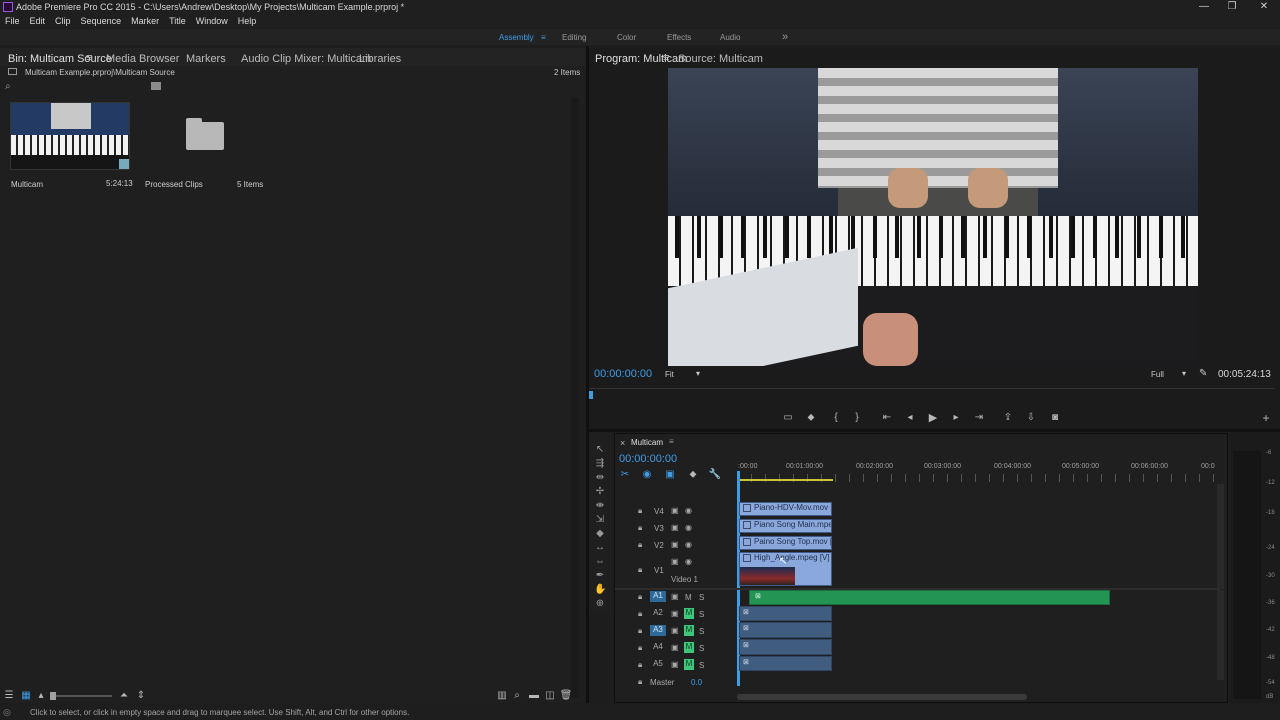  Describe the element at coordinates (517, 696) in the screenshot. I see `find-icon: ⌕` at that location.